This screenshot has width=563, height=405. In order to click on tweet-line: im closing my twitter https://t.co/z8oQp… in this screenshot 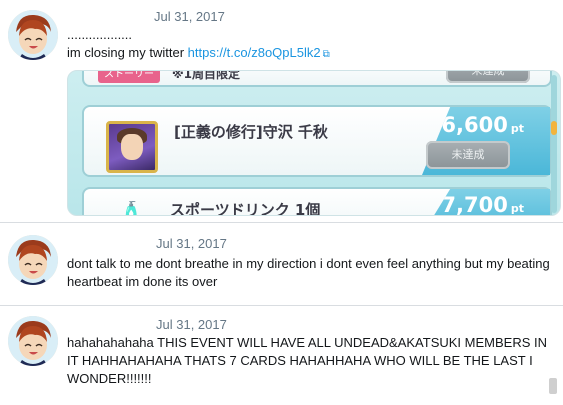, I will do `click(312, 54)`.